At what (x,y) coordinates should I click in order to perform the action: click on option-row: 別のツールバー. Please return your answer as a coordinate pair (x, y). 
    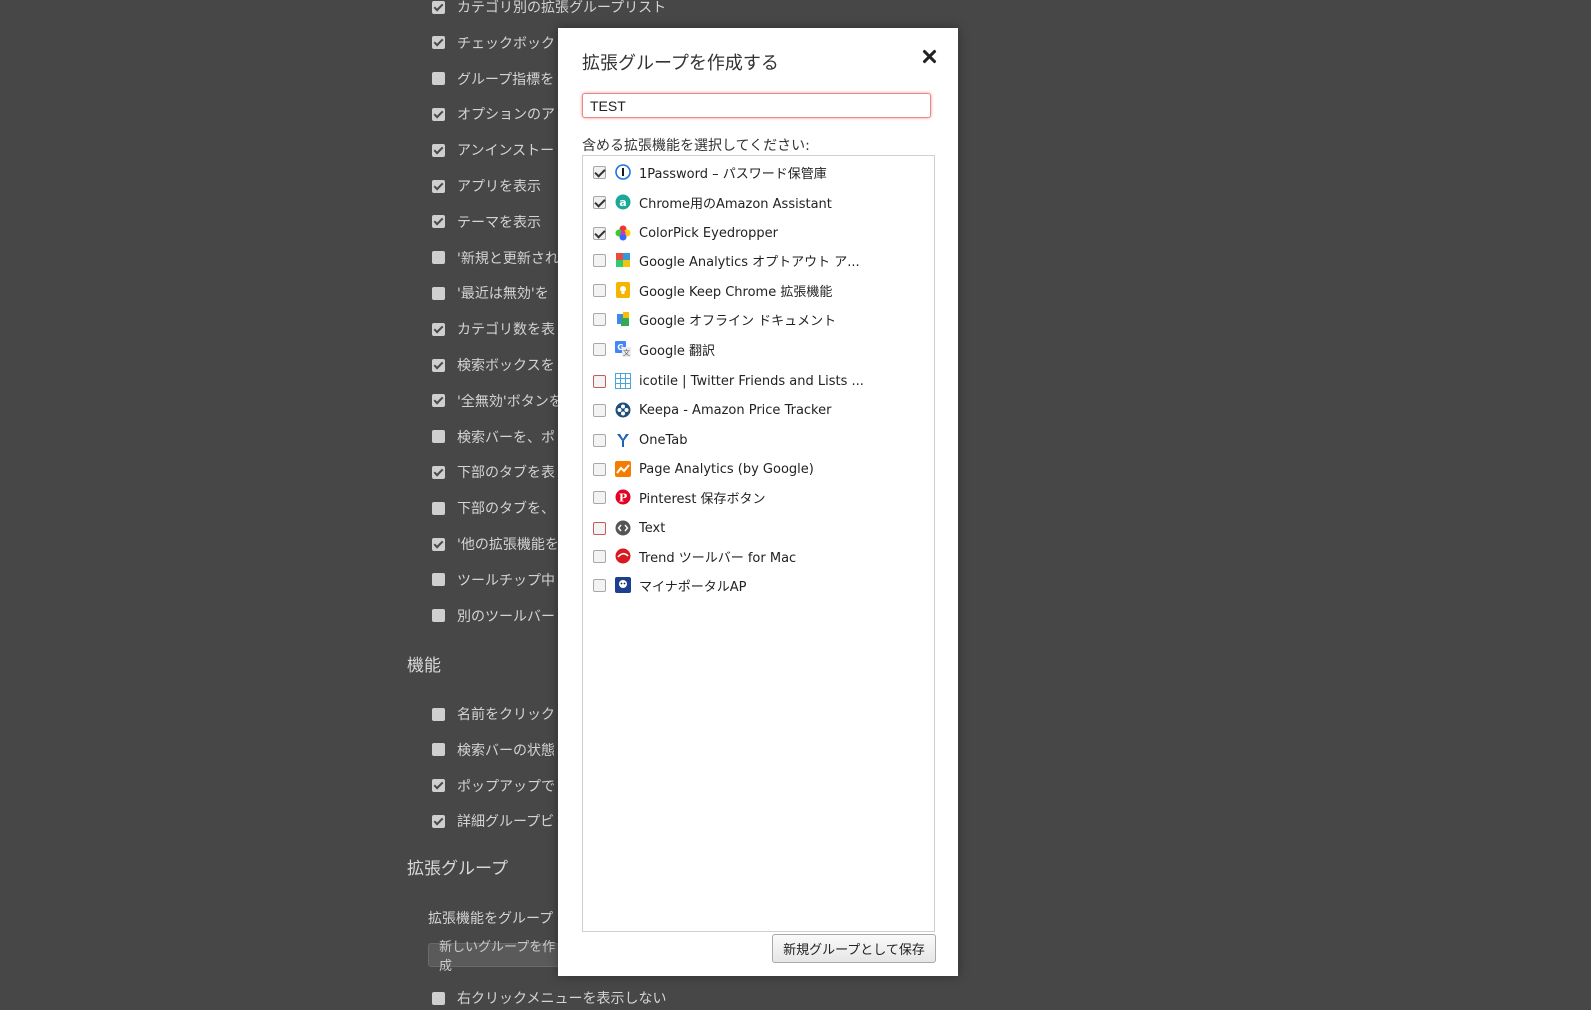
    Looking at the image, I should click on (493, 616).